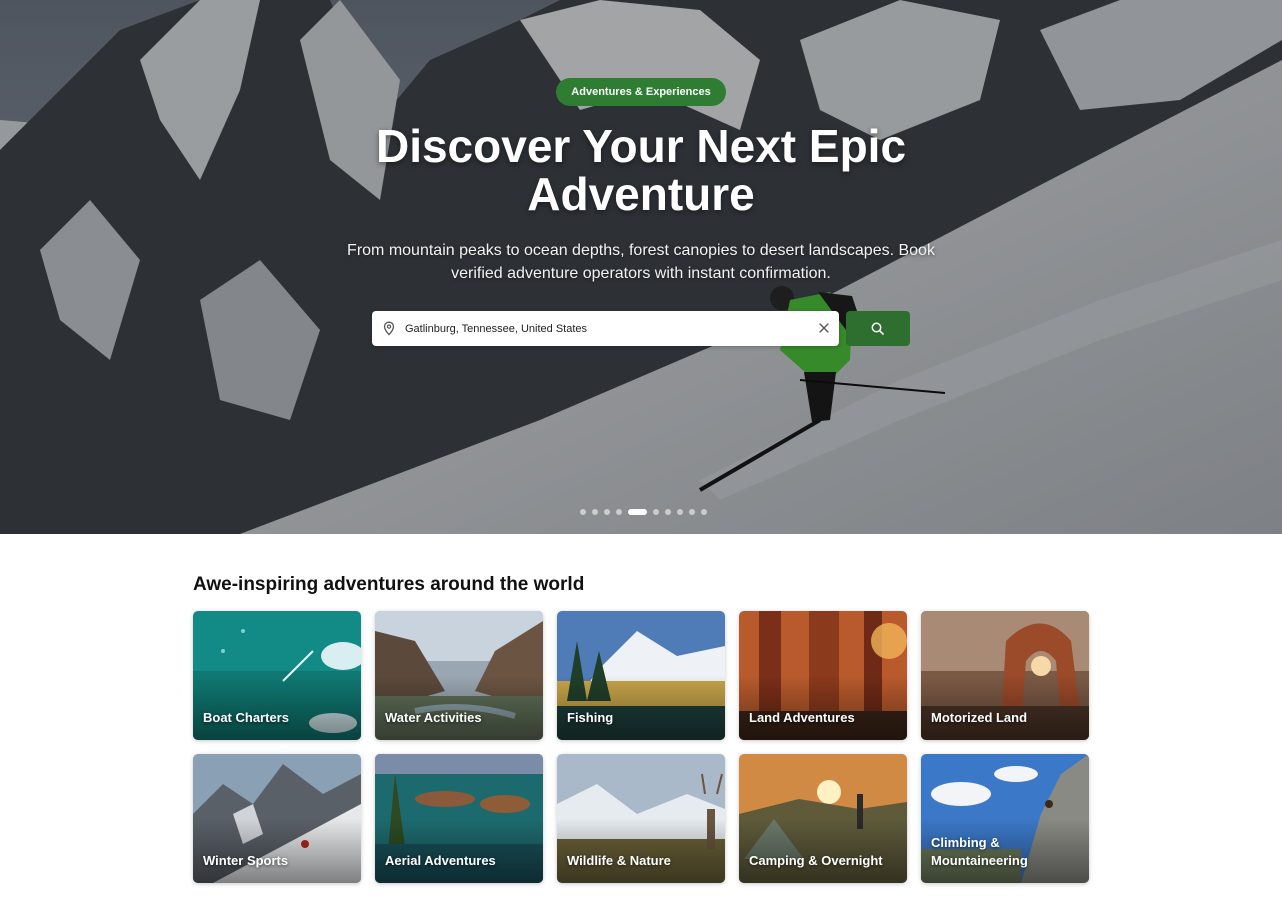  I want to click on category-card-label: Winter Sports, so click(246, 860).